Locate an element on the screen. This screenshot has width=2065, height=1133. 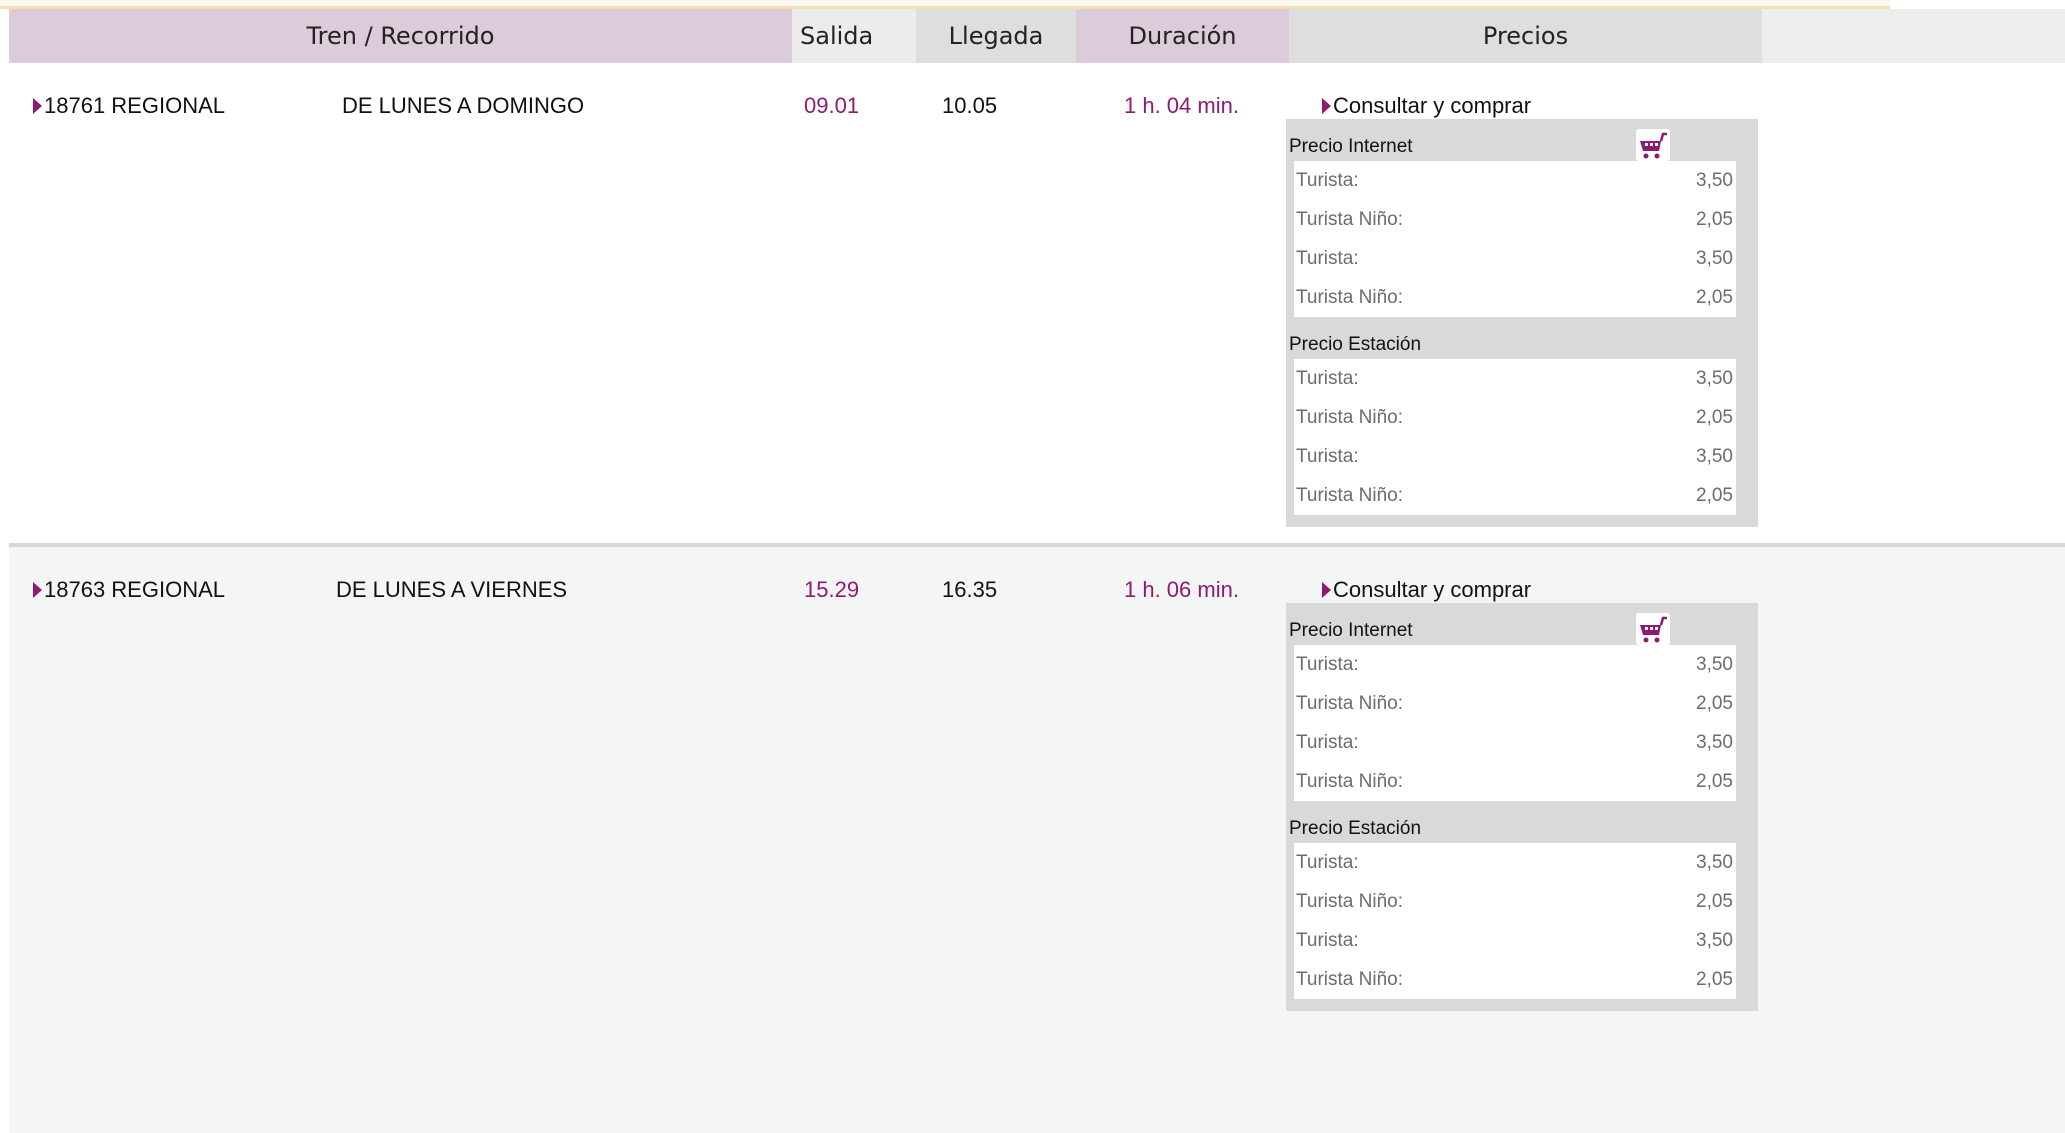
arrival-time: 10.05 is located at coordinates (970, 105).